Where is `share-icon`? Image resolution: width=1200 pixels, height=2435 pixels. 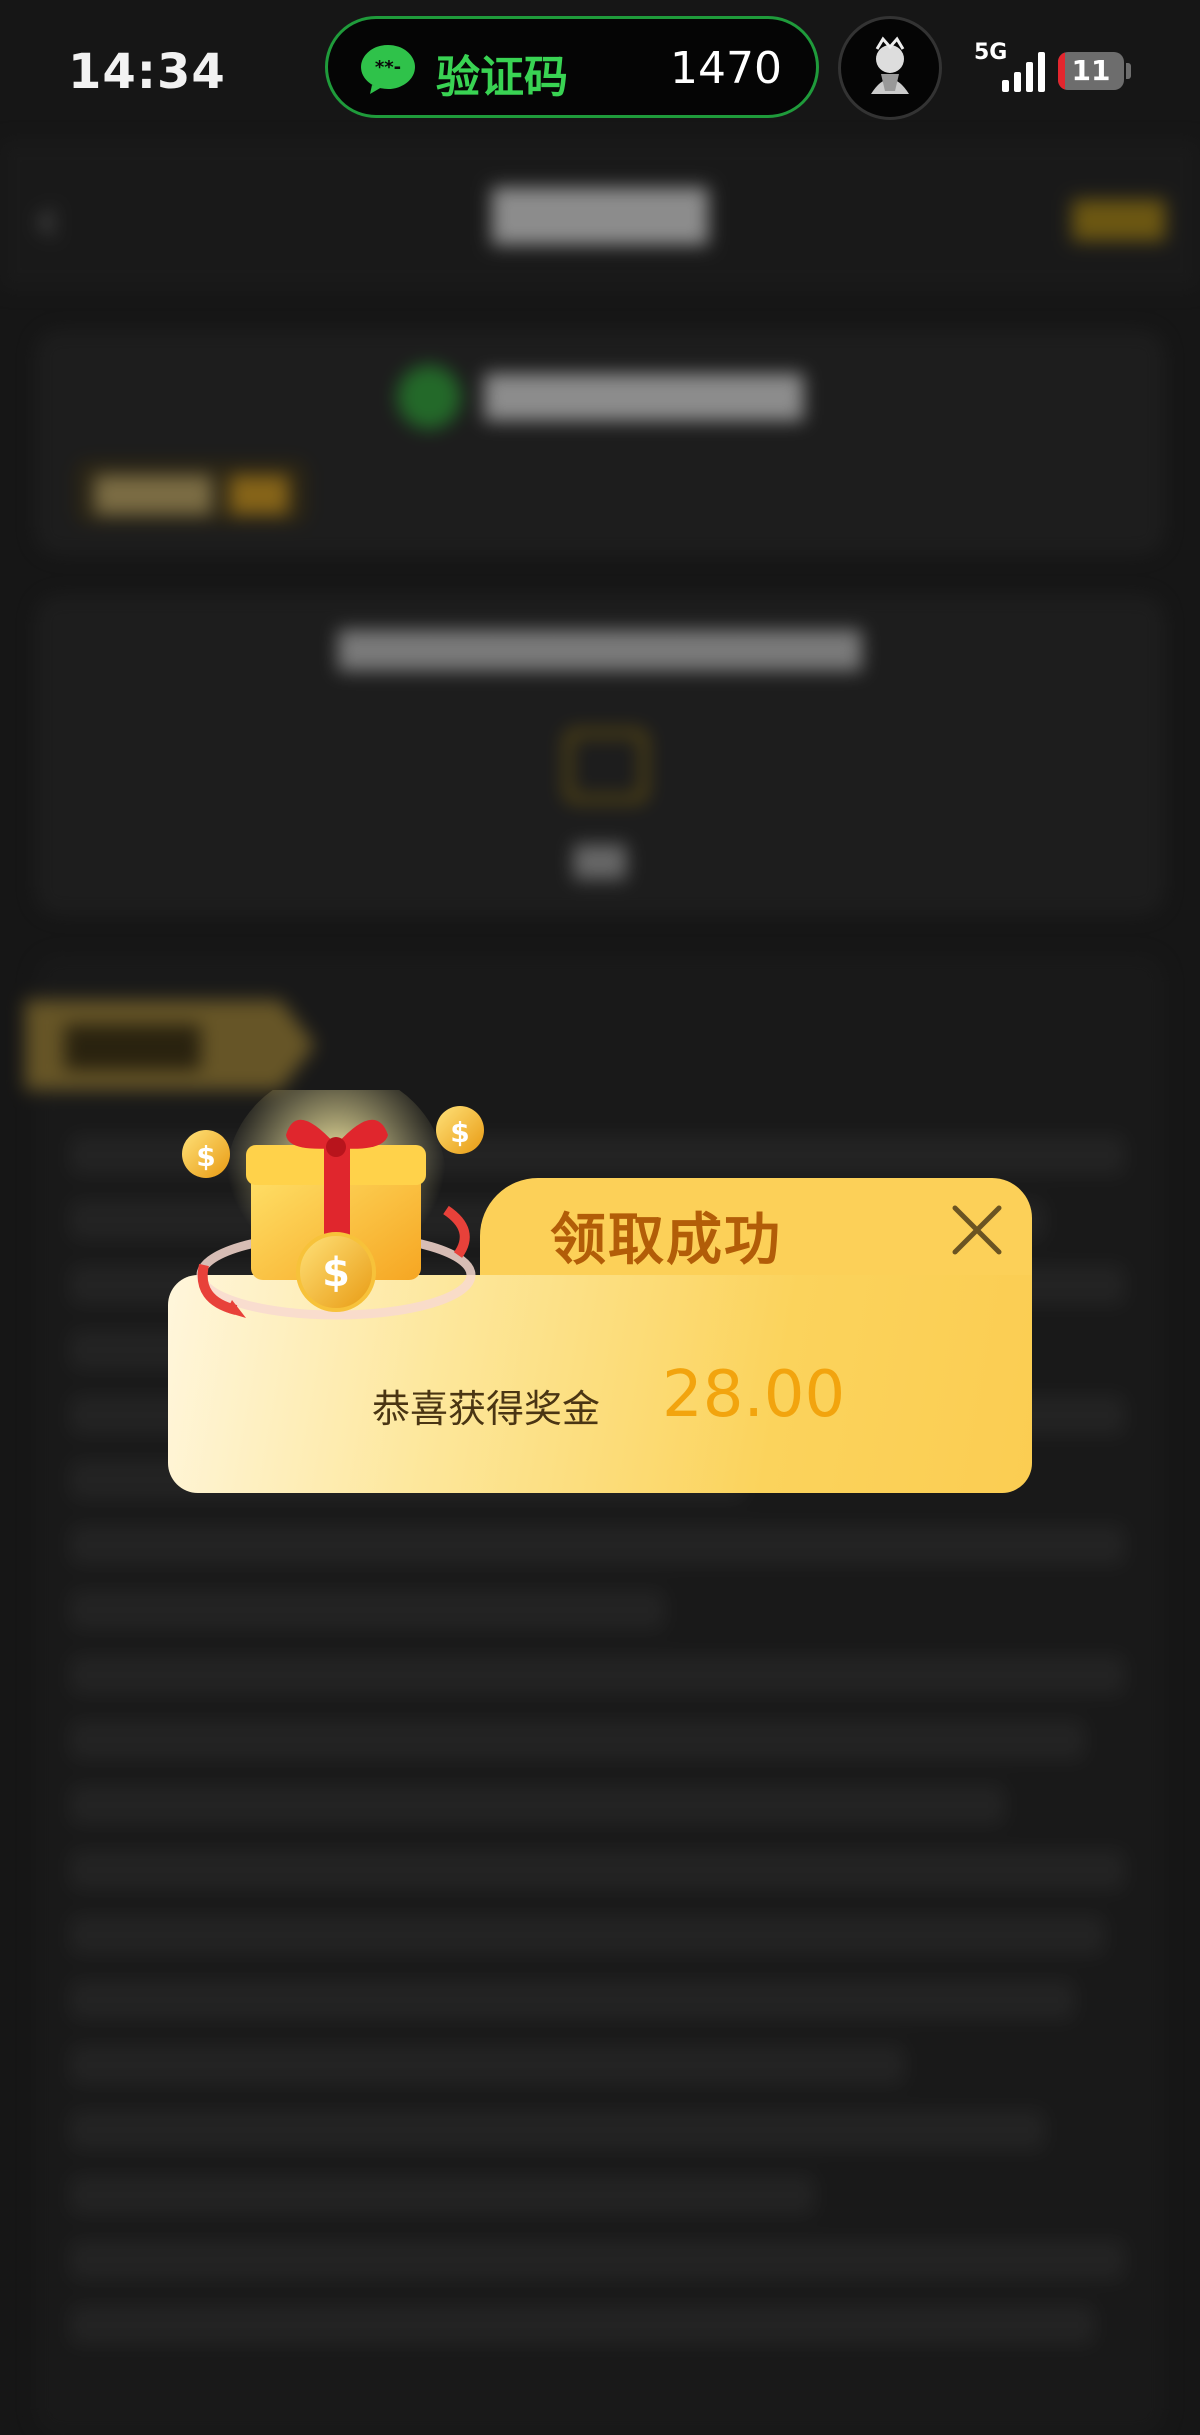
share-icon is located at coordinates (606, 766).